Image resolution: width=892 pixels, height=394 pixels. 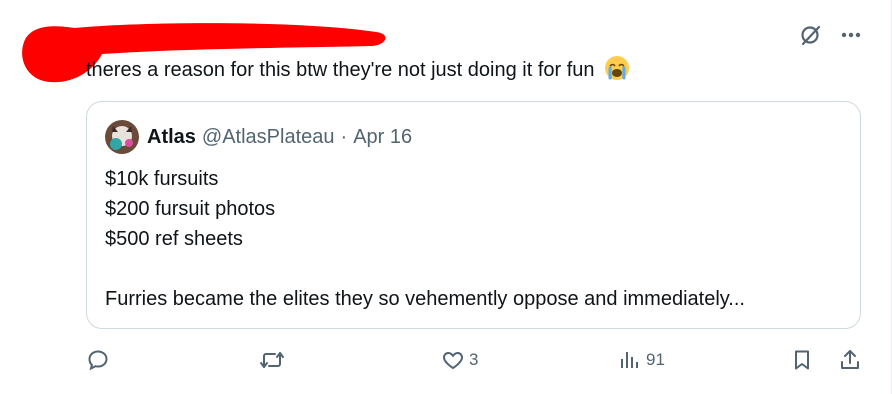 I want to click on quoted-tweet-header: Atlas @AtlasPlateau · Apr 16, so click(x=258, y=137).